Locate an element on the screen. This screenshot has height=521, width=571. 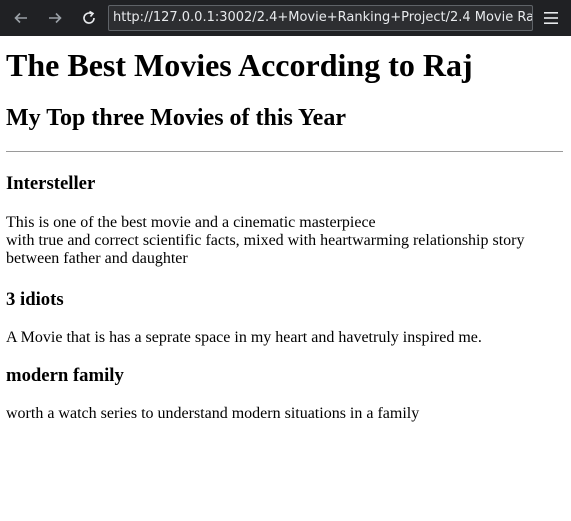
back-button is located at coordinates (21, 18).